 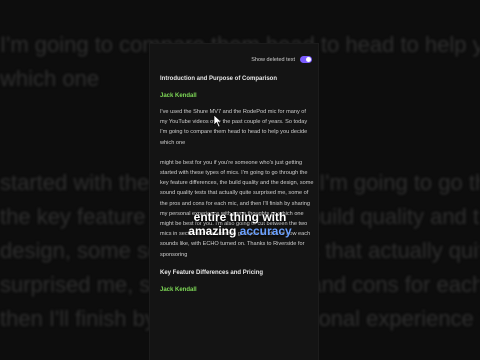 I want to click on show-deleted-label: Show deleted text, so click(x=273, y=59).